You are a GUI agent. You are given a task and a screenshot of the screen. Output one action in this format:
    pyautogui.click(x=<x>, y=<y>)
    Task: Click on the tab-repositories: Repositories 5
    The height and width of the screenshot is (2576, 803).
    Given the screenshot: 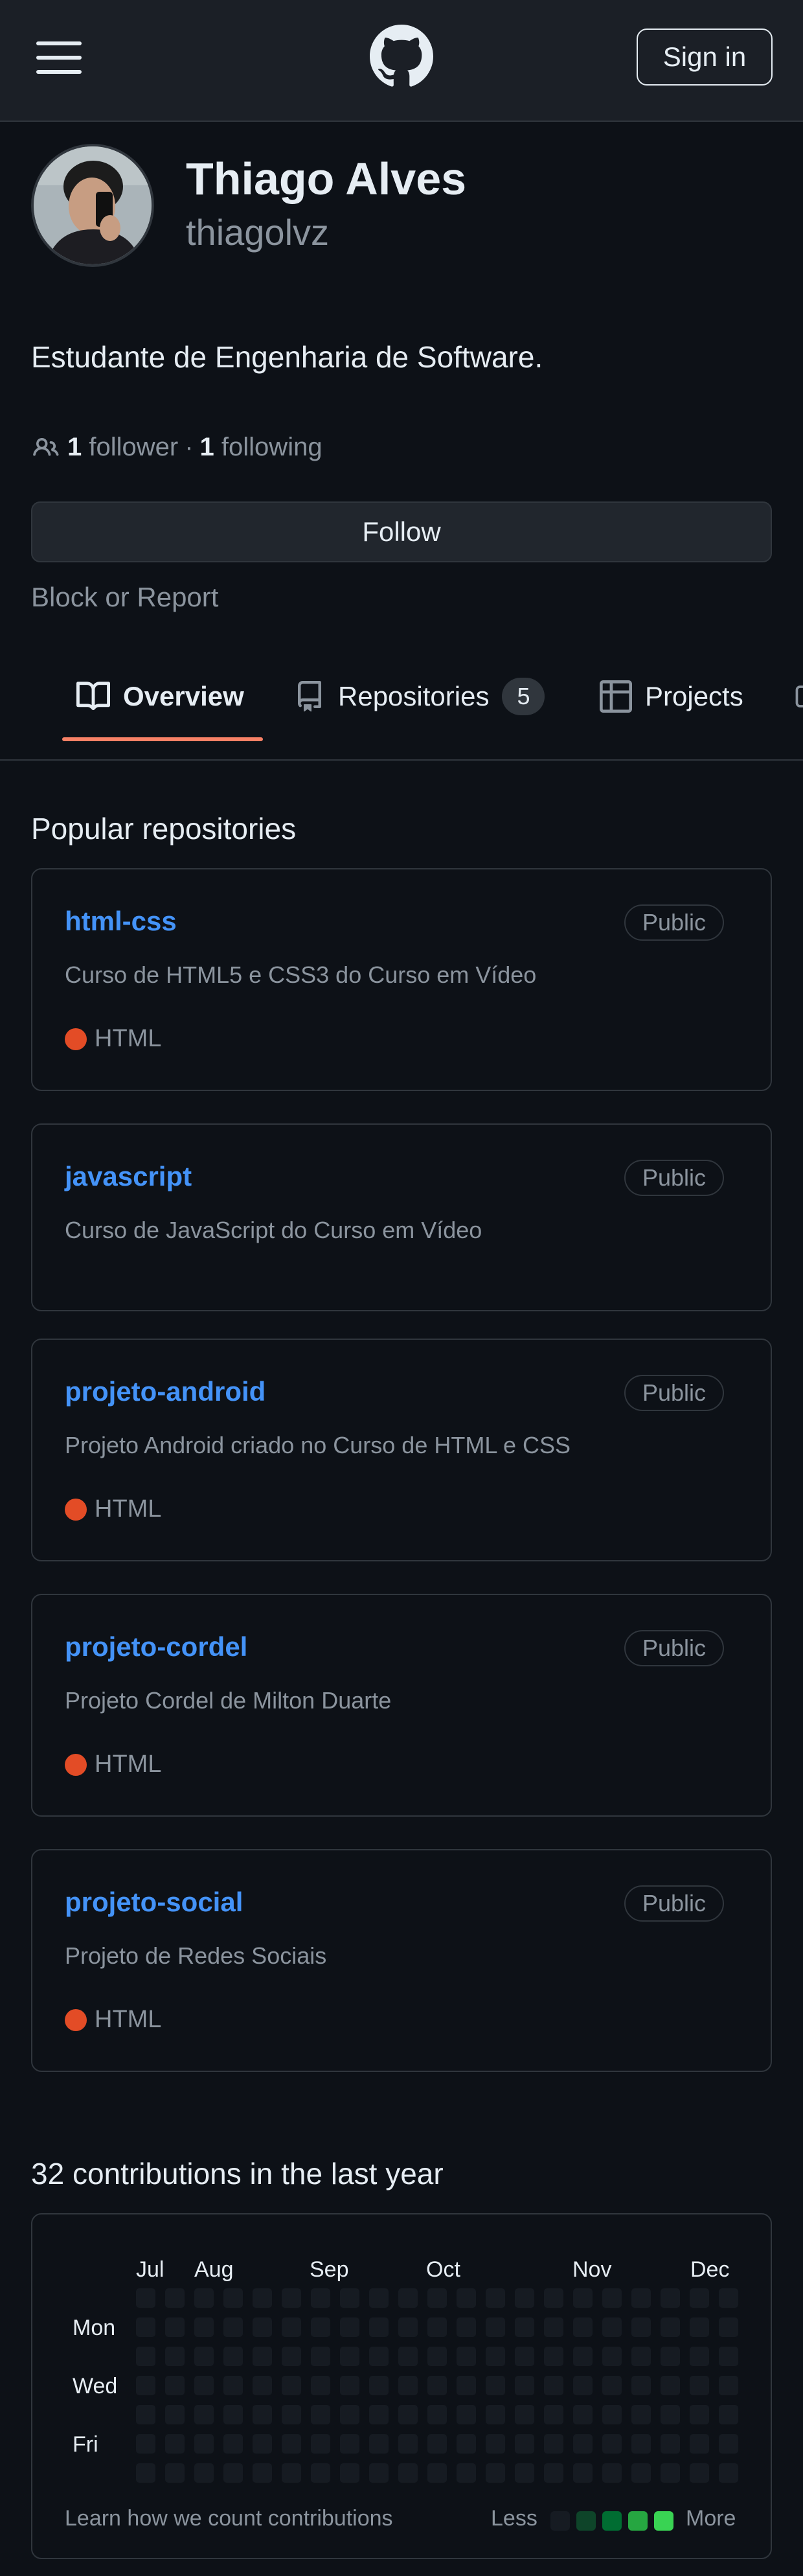 What is the action you would take?
    pyautogui.click(x=419, y=697)
    